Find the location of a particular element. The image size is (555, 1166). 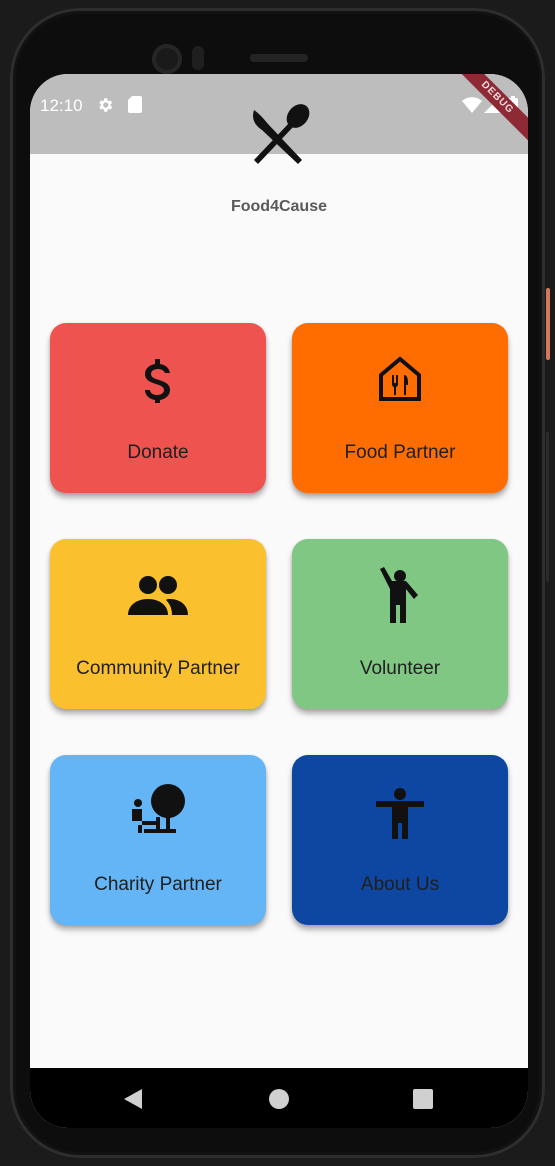

home-icon is located at coordinates (279, 1099).